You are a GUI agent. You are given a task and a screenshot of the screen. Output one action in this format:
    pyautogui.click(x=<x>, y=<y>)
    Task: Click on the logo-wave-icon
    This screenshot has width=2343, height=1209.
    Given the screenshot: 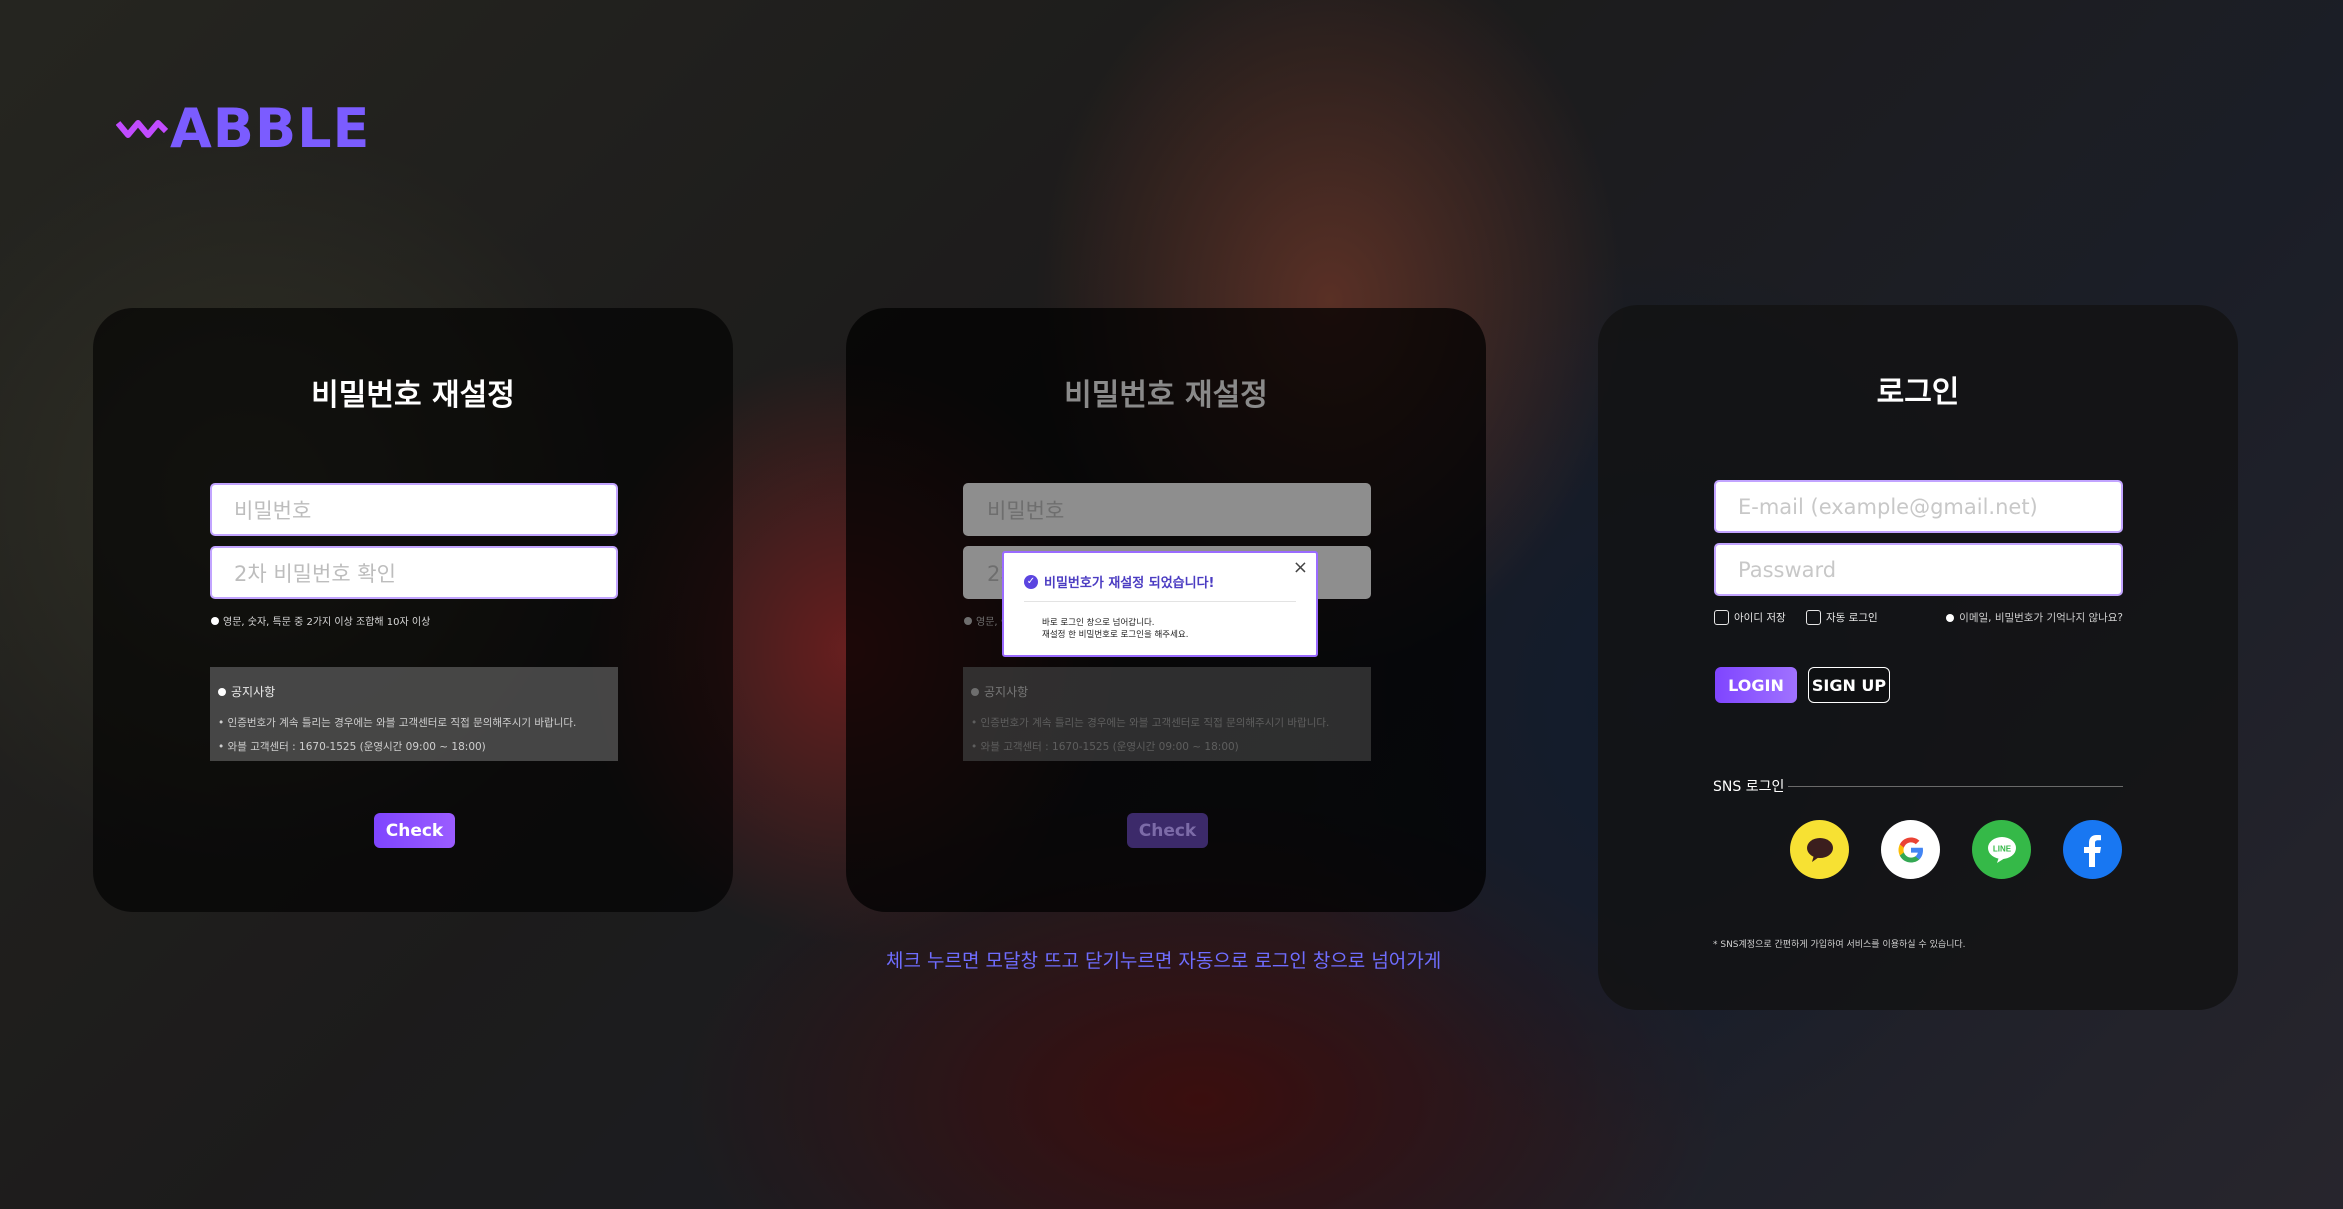 What is the action you would take?
    pyautogui.click(x=142, y=129)
    